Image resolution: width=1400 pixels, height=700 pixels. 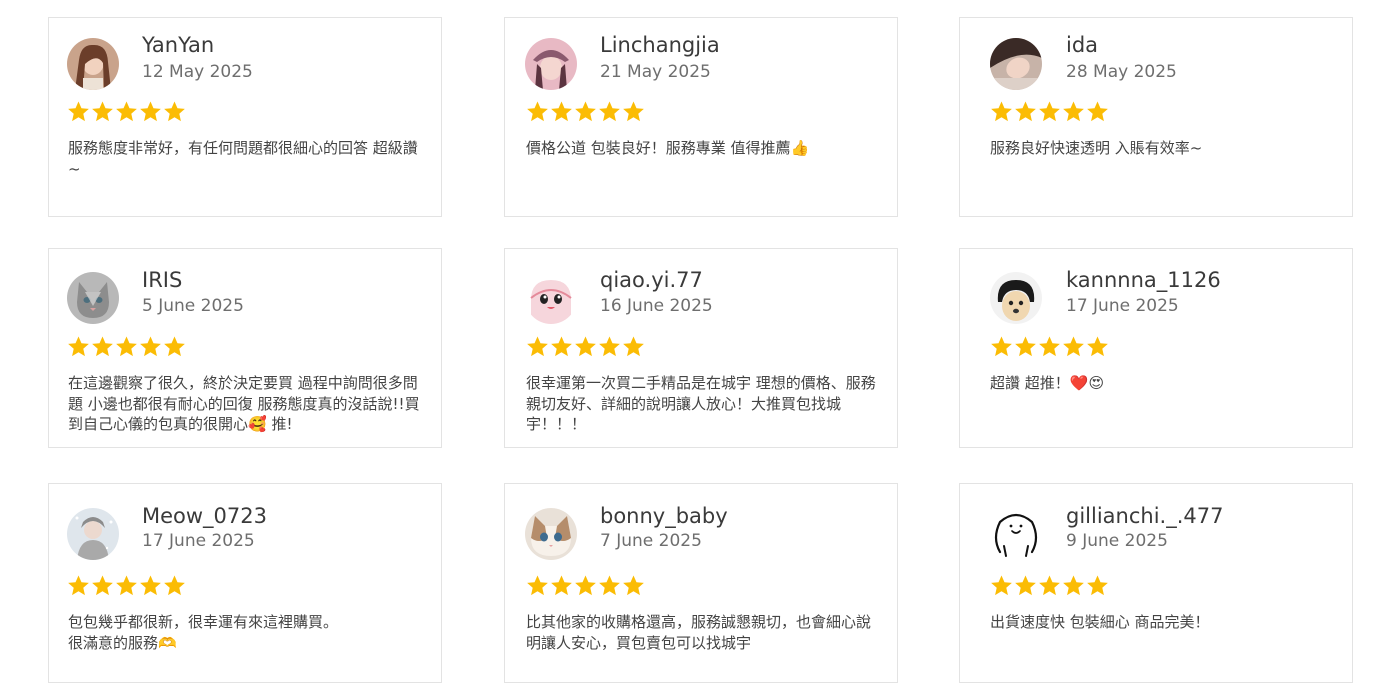 I want to click on review-text: 比其他家的收購格還高，服務誠懇親切，也會細心說明讓人安心，買包賣包可以找城宇, so click(x=699, y=632).